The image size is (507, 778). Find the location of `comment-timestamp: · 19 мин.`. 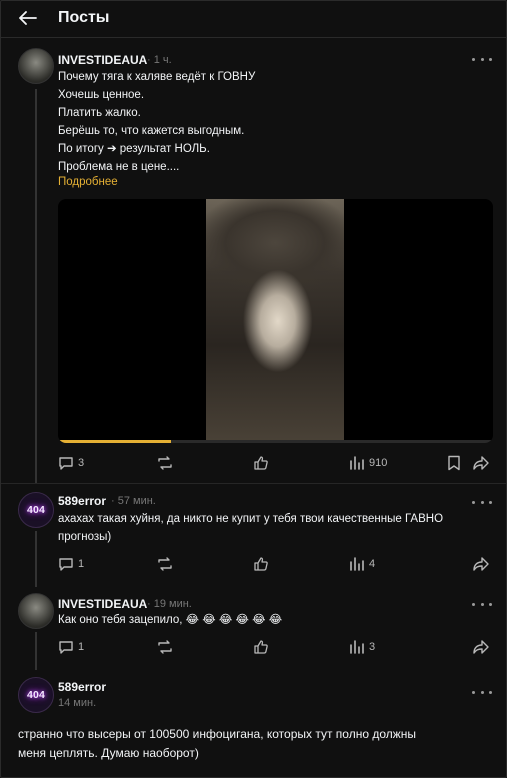

comment-timestamp: · 19 мин. is located at coordinates (169, 604).